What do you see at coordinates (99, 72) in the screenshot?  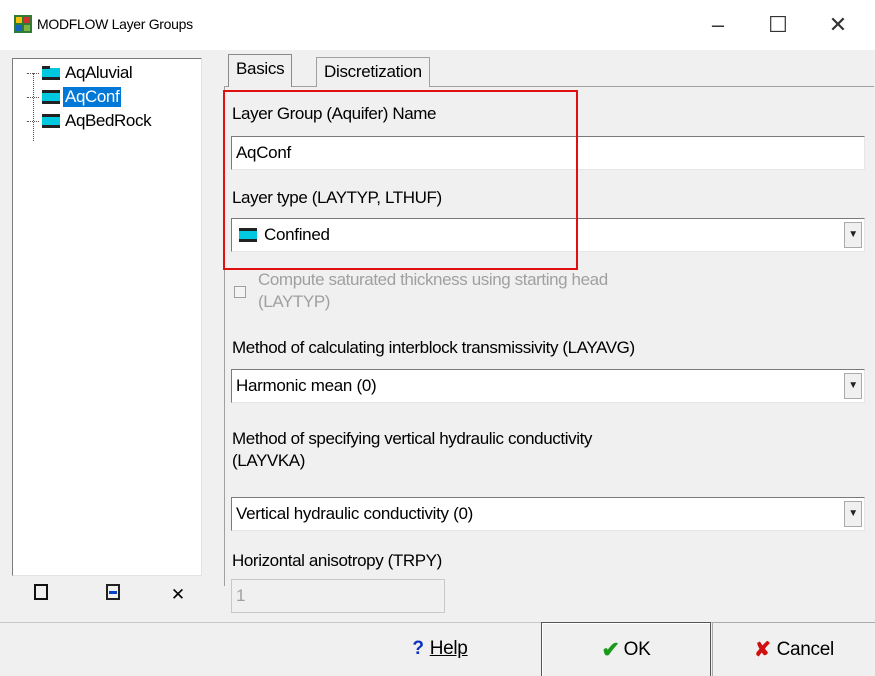 I see `tree-item-label: AqAluvial` at bounding box center [99, 72].